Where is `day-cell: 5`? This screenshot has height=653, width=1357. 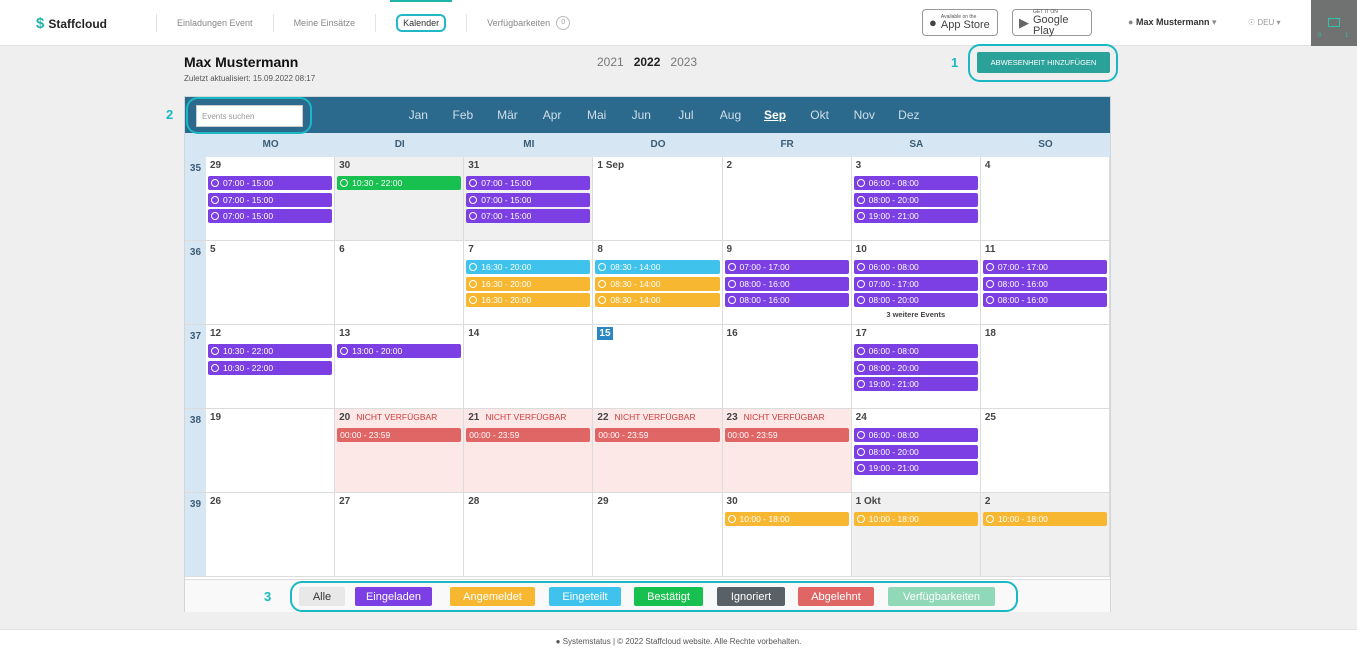 day-cell: 5 is located at coordinates (270, 282).